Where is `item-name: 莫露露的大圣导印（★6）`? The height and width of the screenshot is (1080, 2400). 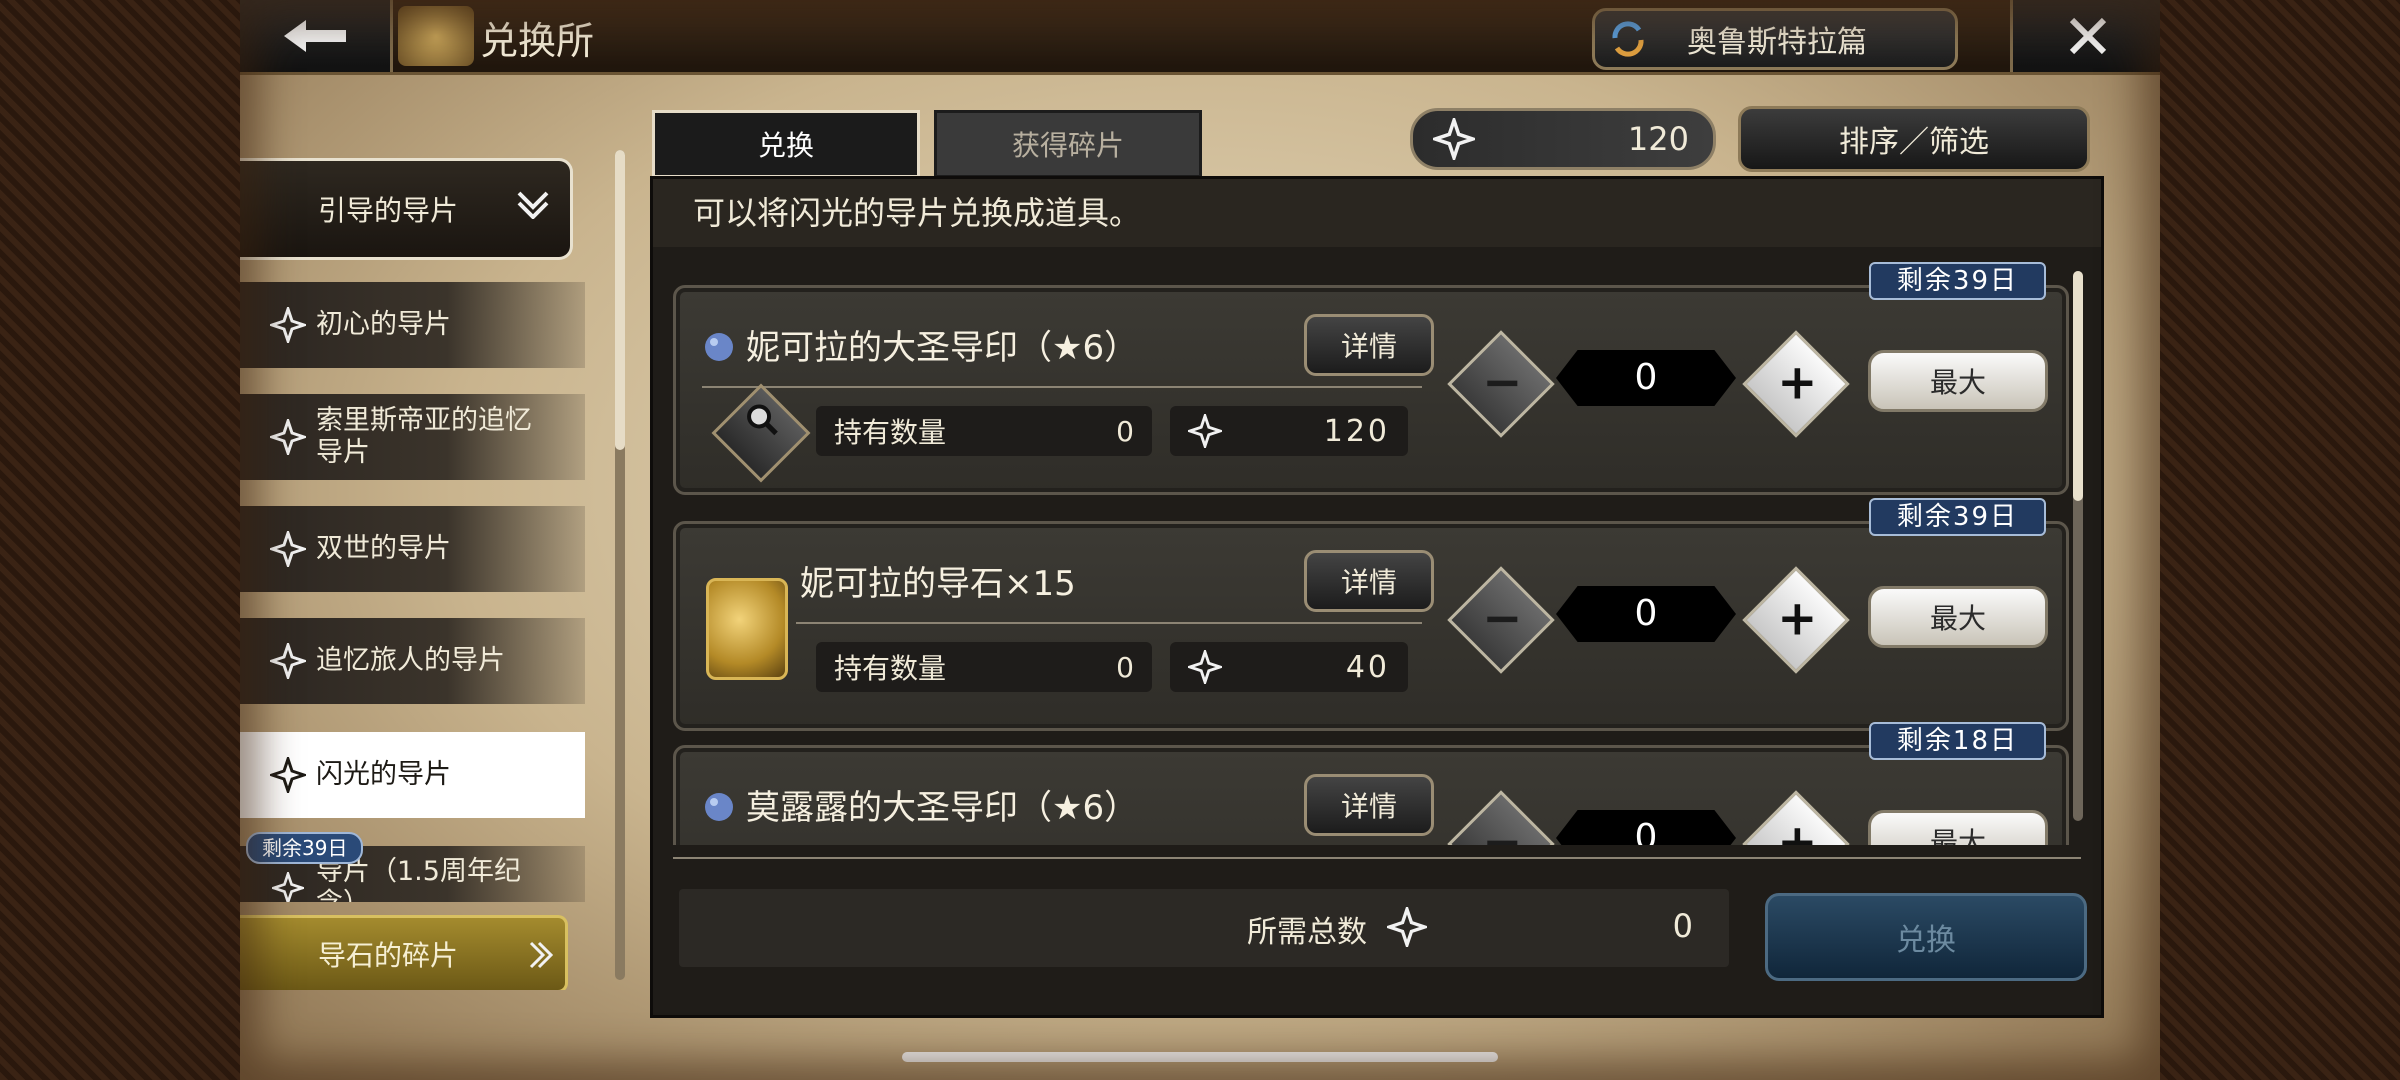 item-name: 莫露露的大圣导印（★6） is located at coordinates (942, 808).